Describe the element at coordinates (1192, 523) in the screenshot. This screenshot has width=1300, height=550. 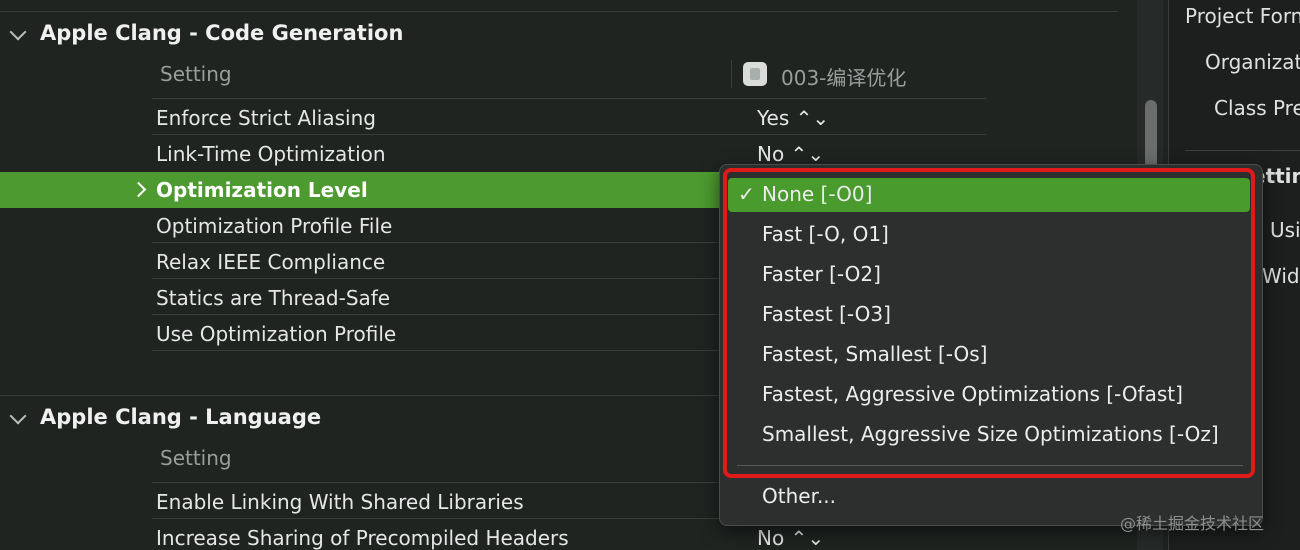
I see `watermark: @稀土掘金技术社区` at that location.